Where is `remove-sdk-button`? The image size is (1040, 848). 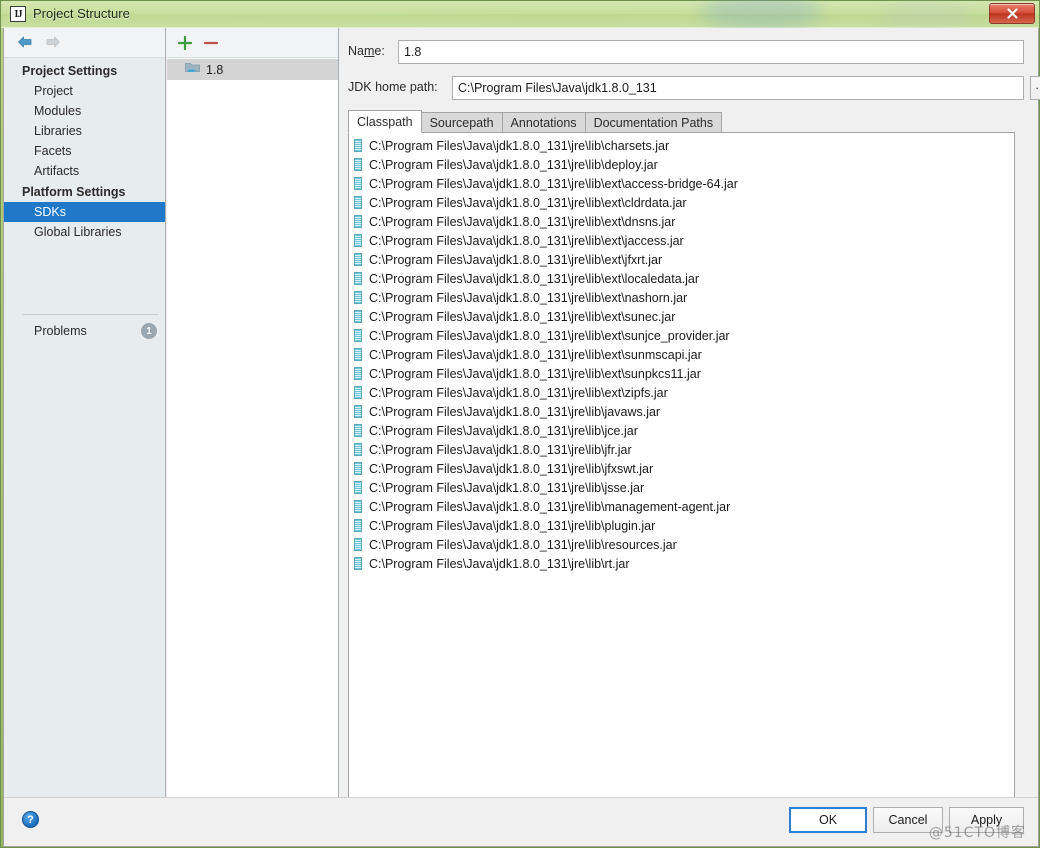
remove-sdk-button is located at coordinates (211, 43).